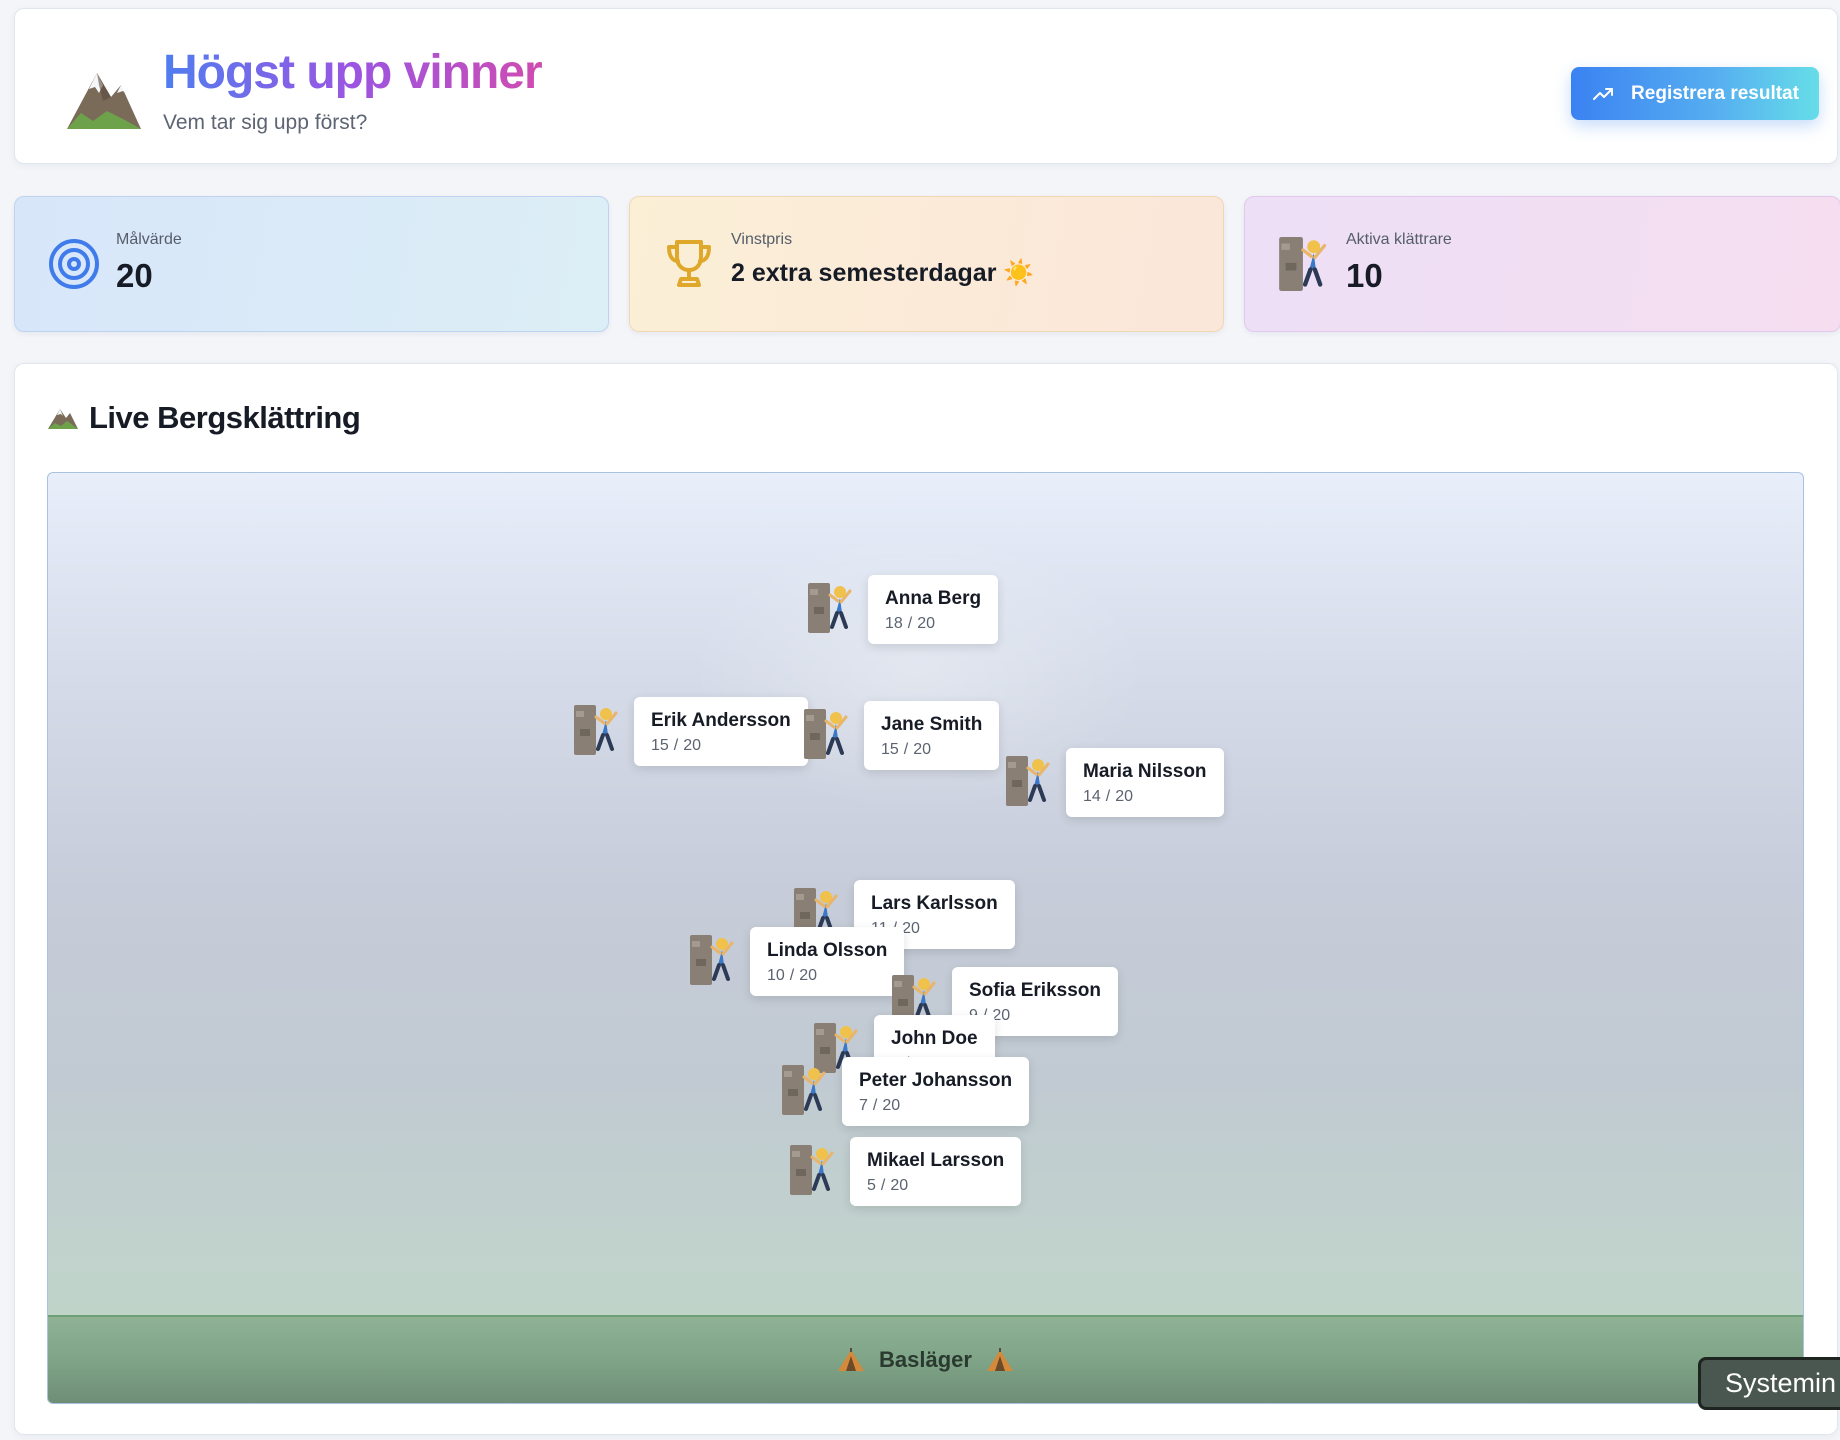 The width and height of the screenshot is (1840, 1440). Describe the element at coordinates (894, 624) in the screenshot. I see `climber-score-value: 18` at that location.